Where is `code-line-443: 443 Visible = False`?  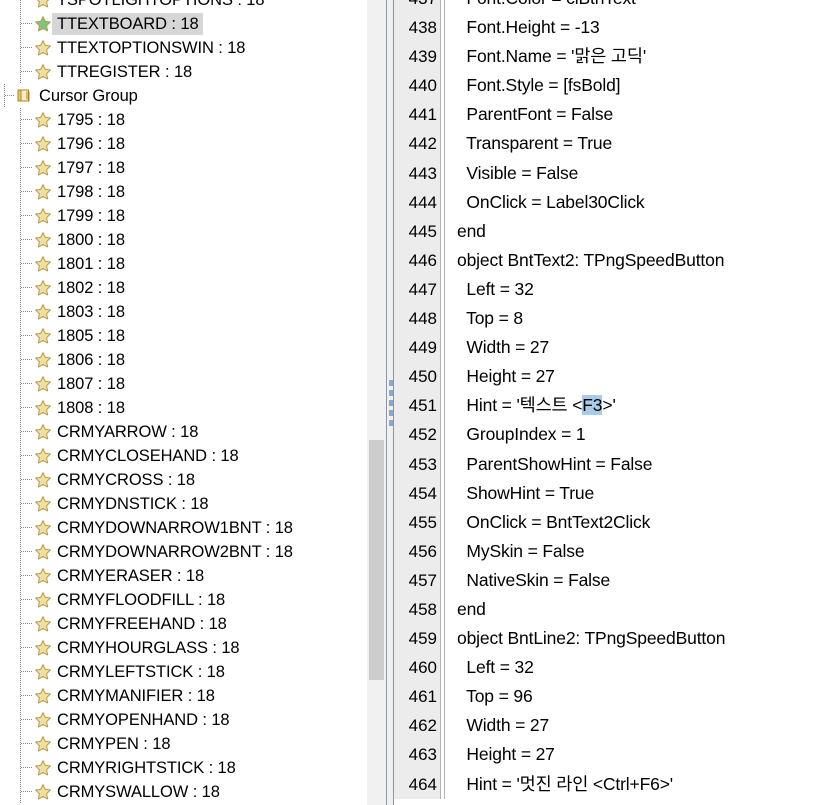
code-line-443: 443 Visible = False is located at coordinates (608, 173).